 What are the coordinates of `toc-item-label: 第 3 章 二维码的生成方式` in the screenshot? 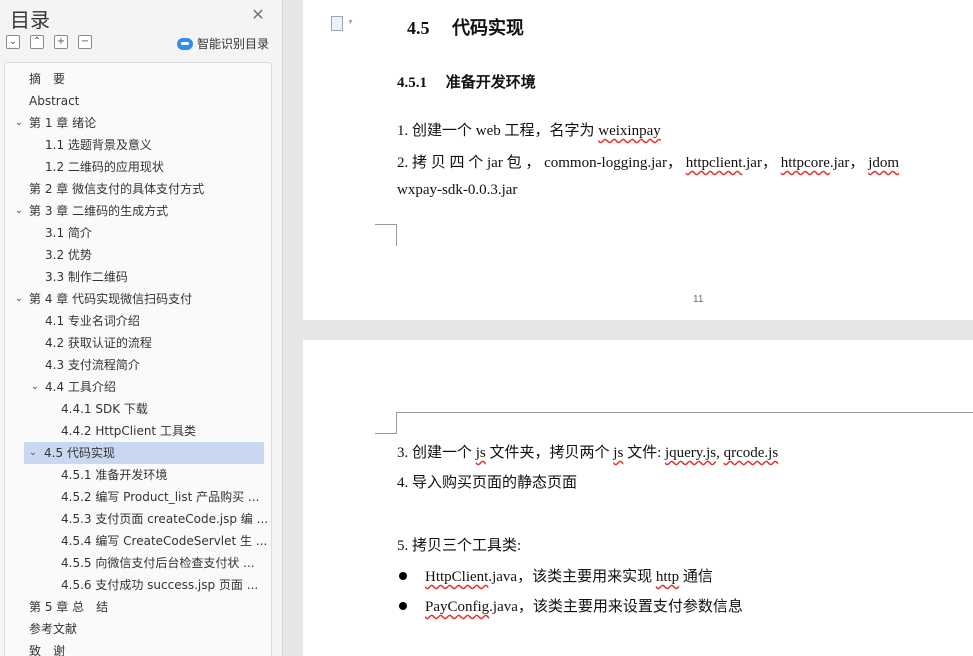 It's located at (99, 211).